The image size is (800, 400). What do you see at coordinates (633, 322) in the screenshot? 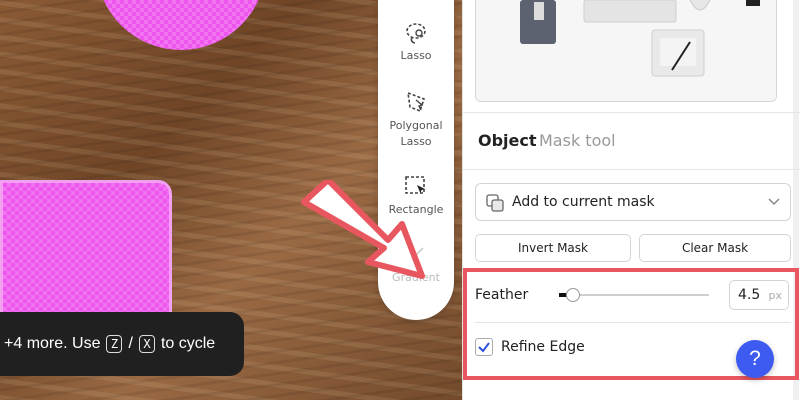
I see `divider` at bounding box center [633, 322].